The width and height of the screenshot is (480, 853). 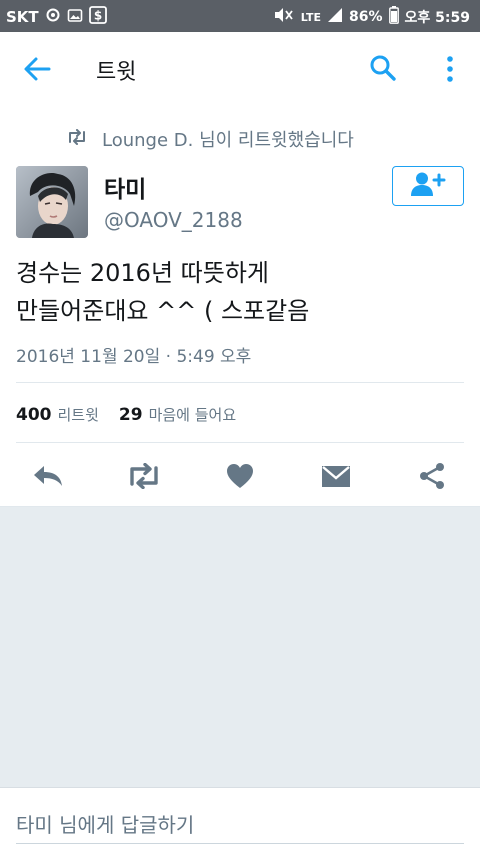 I want to click on mute-icon, so click(x=284, y=17).